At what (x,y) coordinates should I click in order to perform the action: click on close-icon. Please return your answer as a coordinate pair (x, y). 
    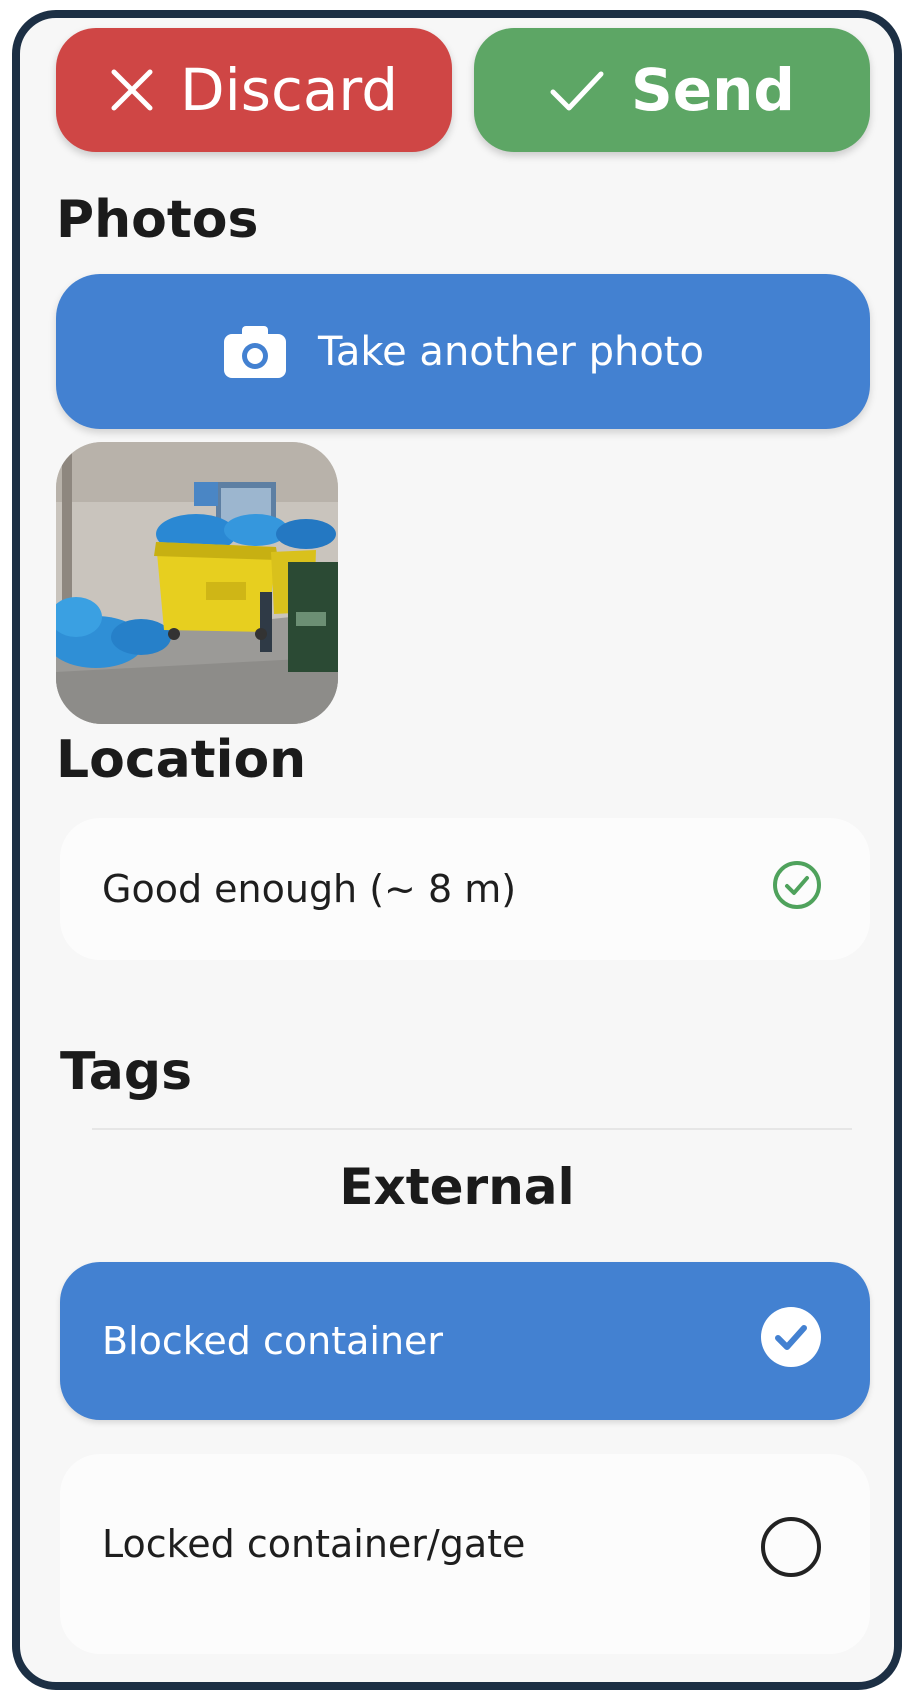
    Looking at the image, I should click on (132, 90).